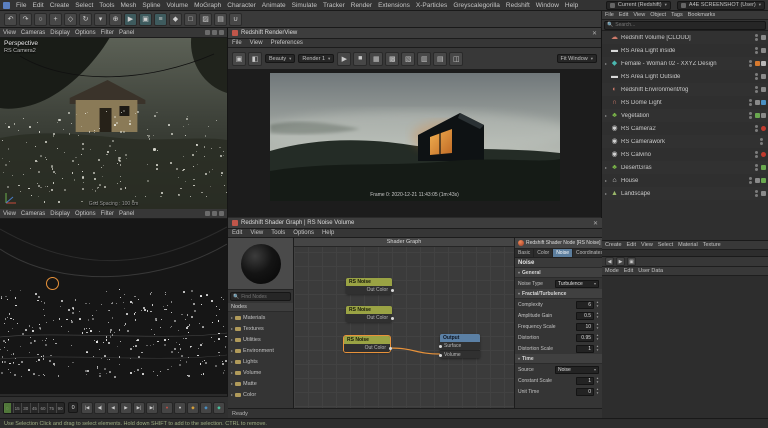  Describe the element at coordinates (264, 296) in the screenshot. I see `node-search-input` at that location.